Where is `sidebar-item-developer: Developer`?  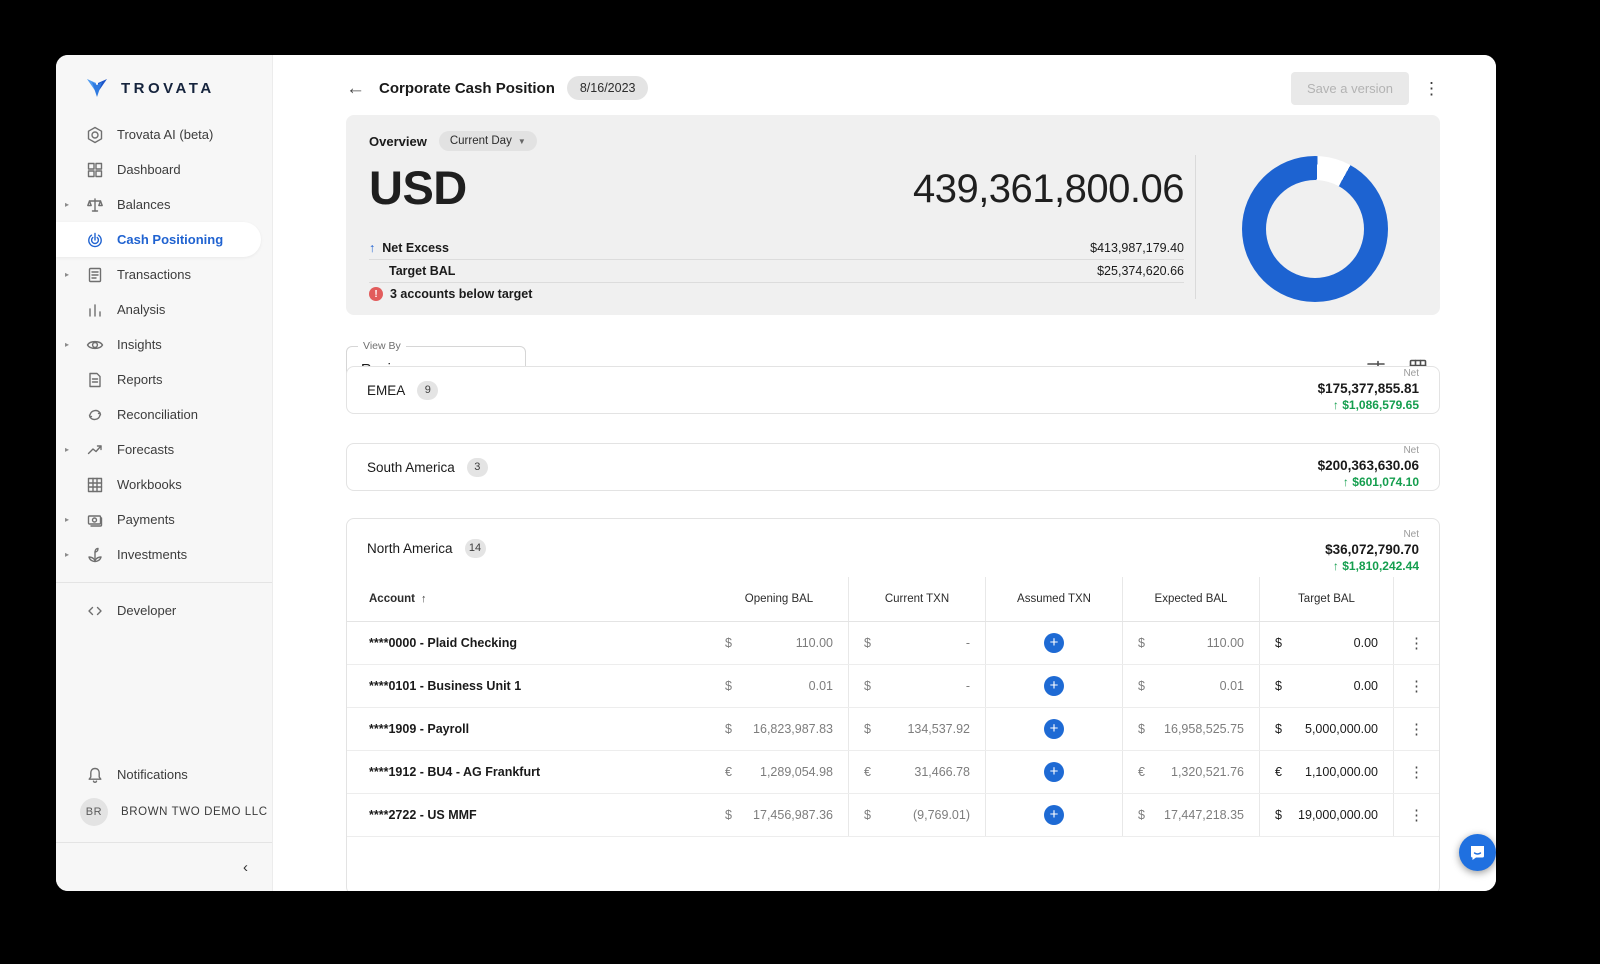 sidebar-item-developer: Developer is located at coordinates (164, 610).